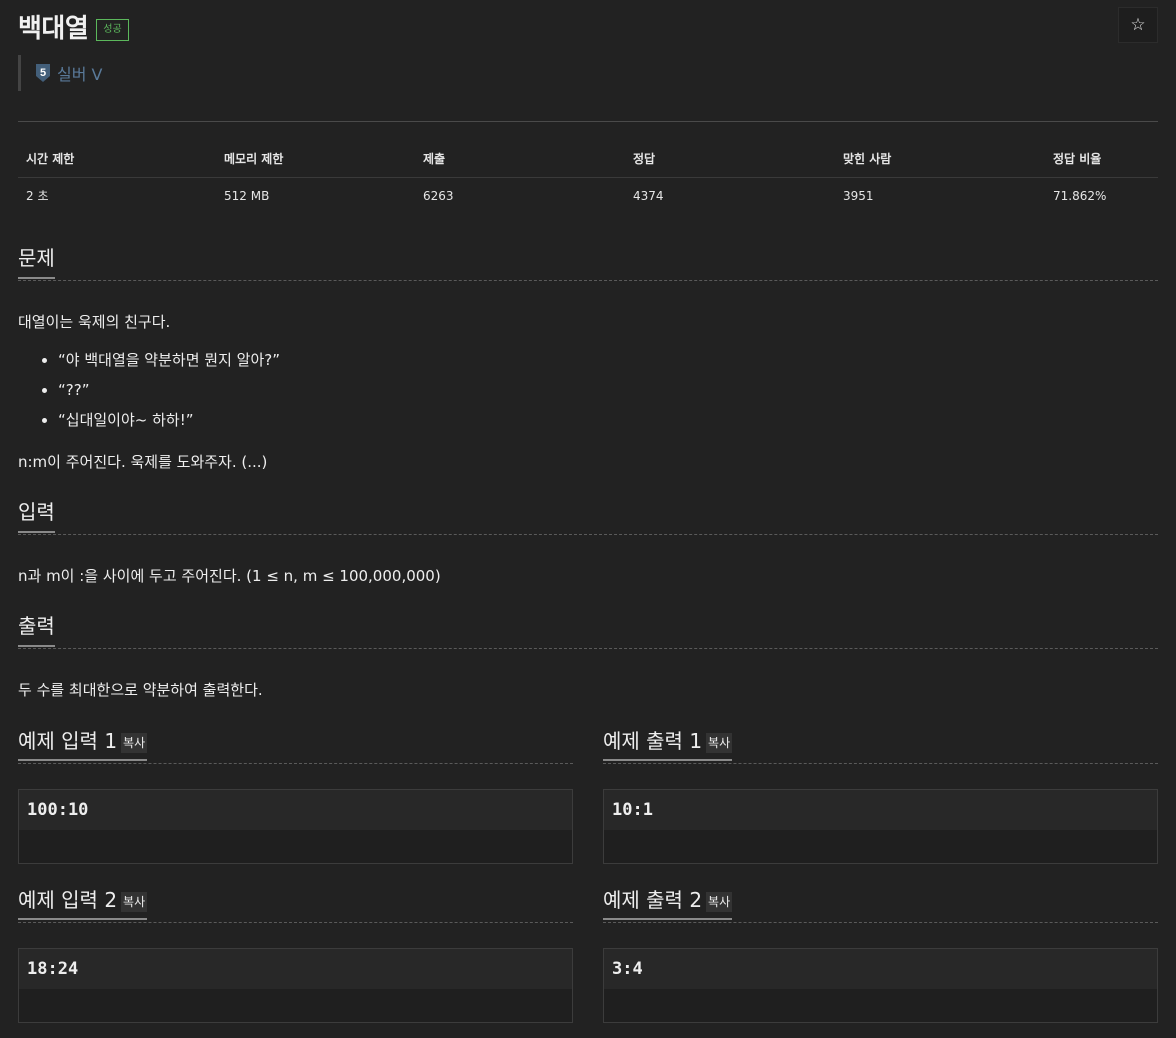 The height and width of the screenshot is (1038, 1176). I want to click on problem-outro: n:m이 주어진다. 욱제를 도와주자. (...), so click(143, 462).